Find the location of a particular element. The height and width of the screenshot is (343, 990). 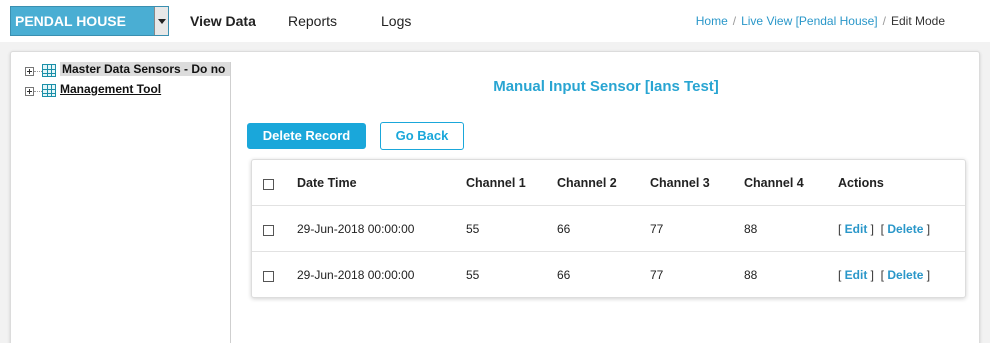

site-selector: PENDAL HOUSE is located at coordinates (89, 21).